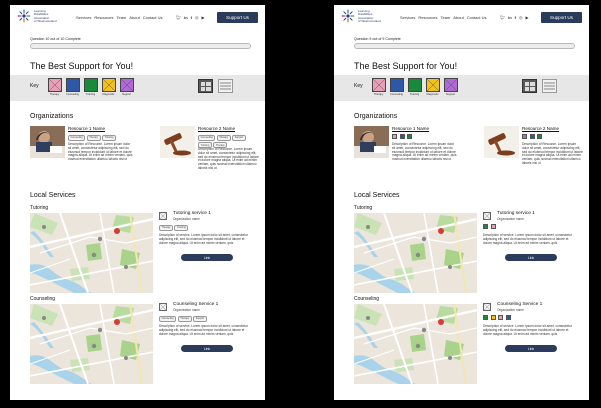 The image size is (601, 408). What do you see at coordinates (39, 208) in the screenshot?
I see `tutoring-heading: Tutoring` at bounding box center [39, 208].